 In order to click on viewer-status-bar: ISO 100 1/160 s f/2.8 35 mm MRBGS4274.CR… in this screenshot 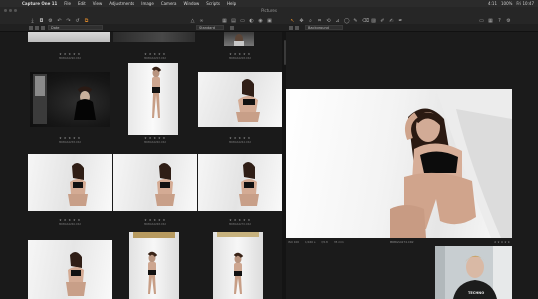, I will do `click(399, 241)`.